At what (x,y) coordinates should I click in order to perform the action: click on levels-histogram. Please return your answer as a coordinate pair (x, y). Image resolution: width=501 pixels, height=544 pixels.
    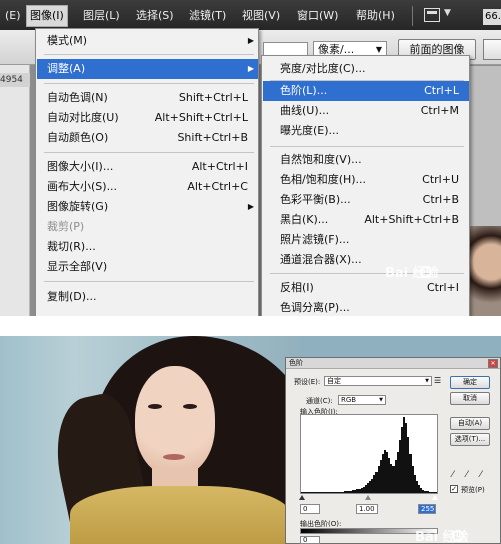
    Looking at the image, I should click on (369, 454).